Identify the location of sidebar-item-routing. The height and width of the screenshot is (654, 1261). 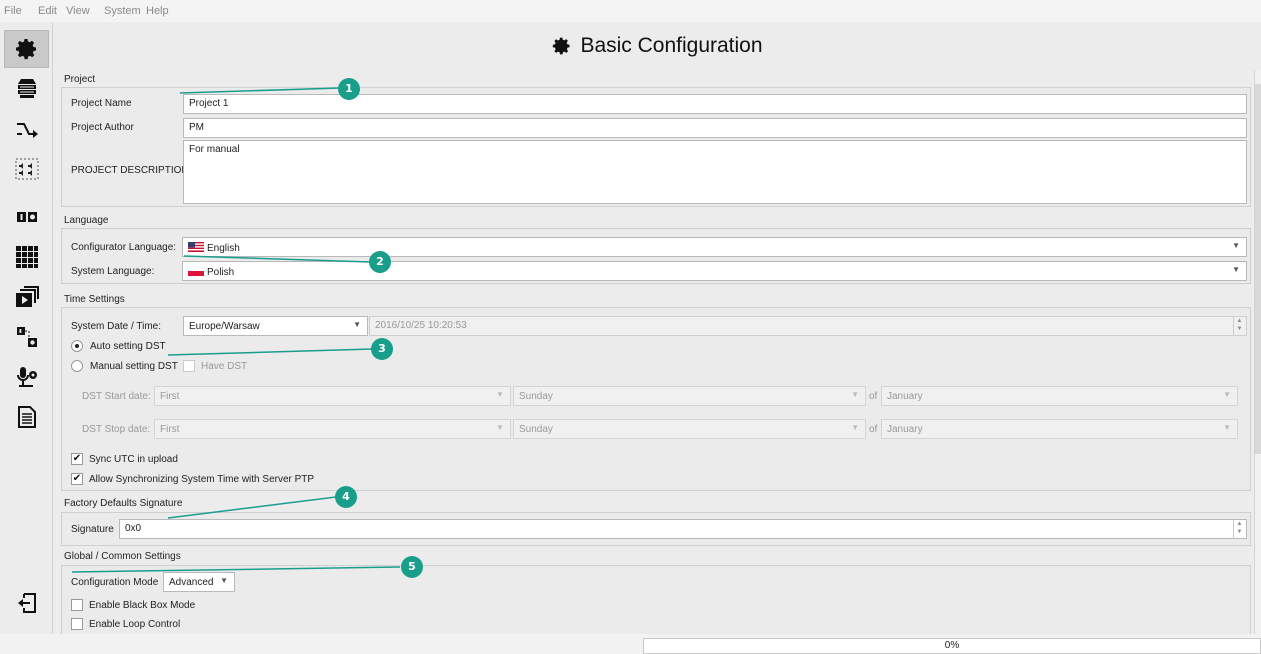
(26, 129).